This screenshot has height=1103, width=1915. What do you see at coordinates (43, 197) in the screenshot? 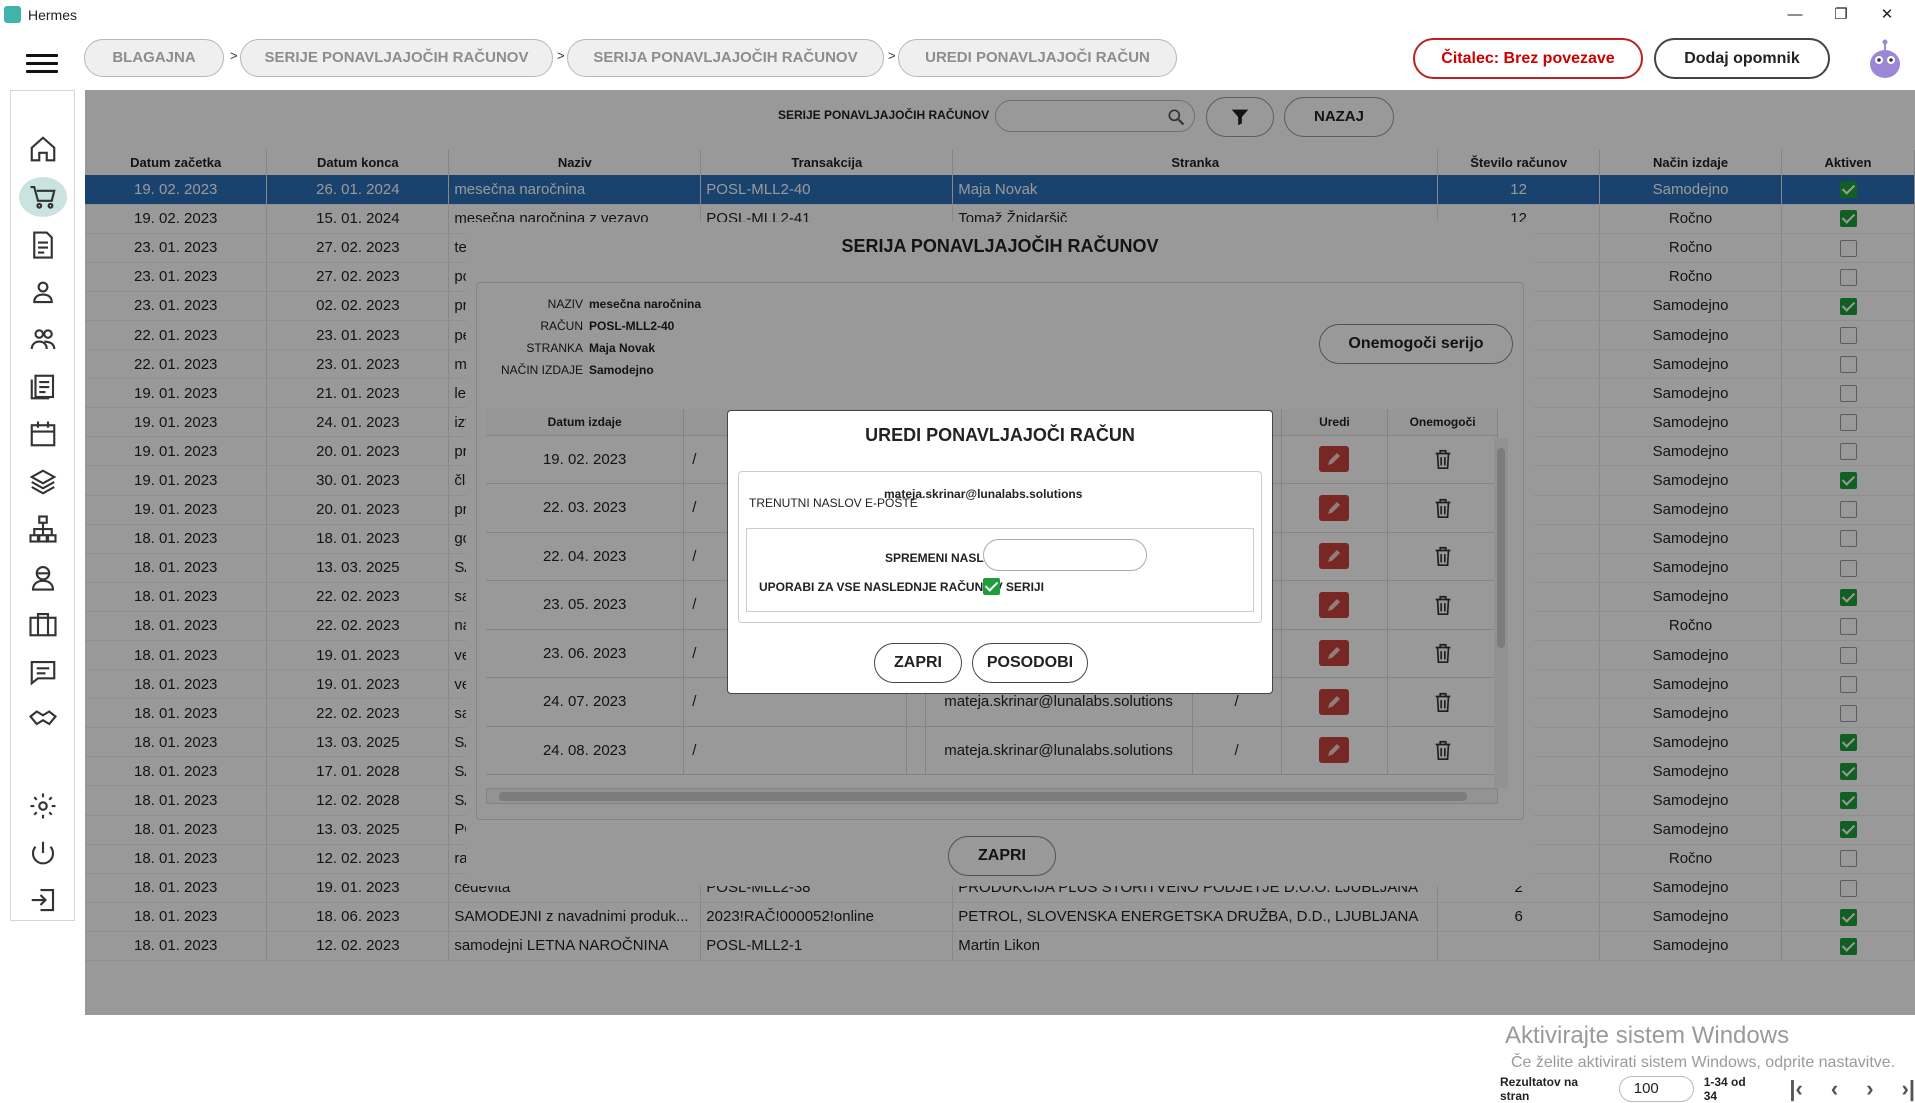
I see `cart-icon` at bounding box center [43, 197].